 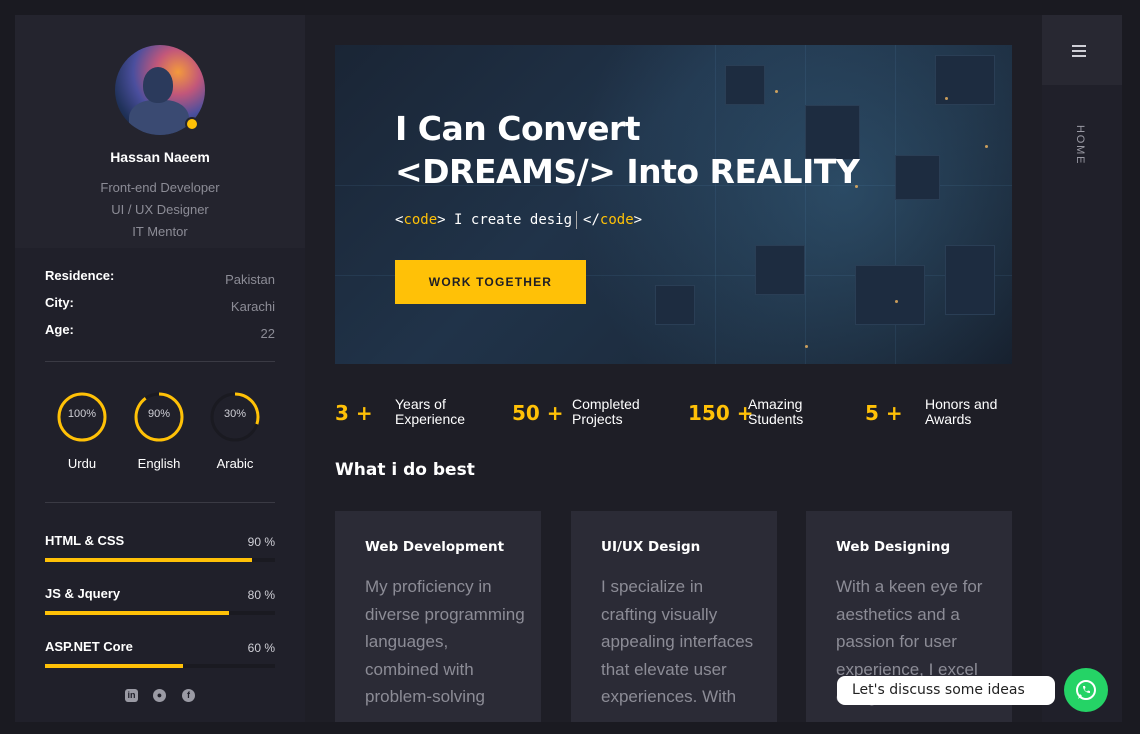 I want to click on stat-label: Completed Projects, so click(x=606, y=412).